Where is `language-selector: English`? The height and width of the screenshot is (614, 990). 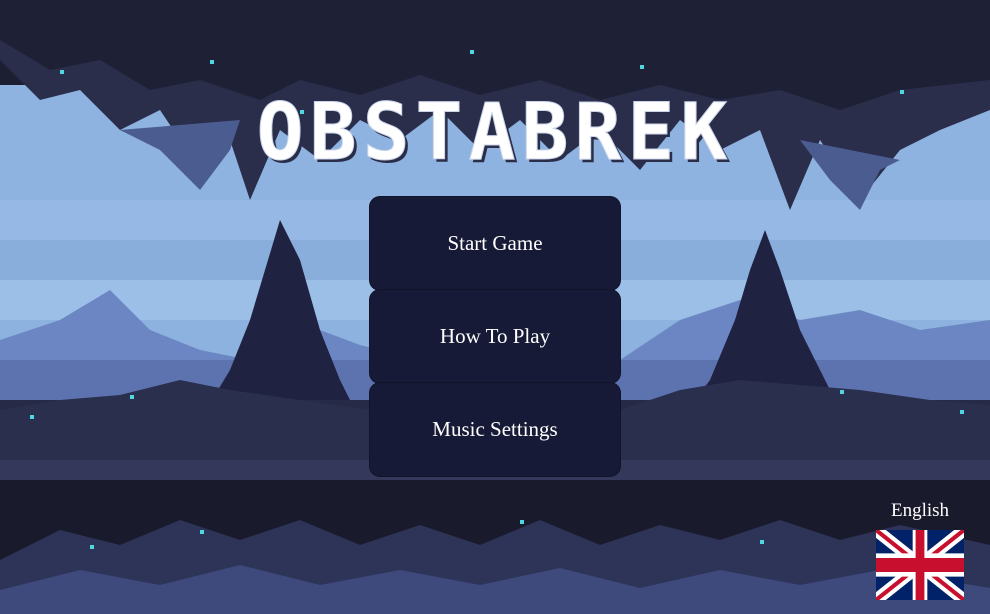
language-selector: English is located at coordinates (920, 550).